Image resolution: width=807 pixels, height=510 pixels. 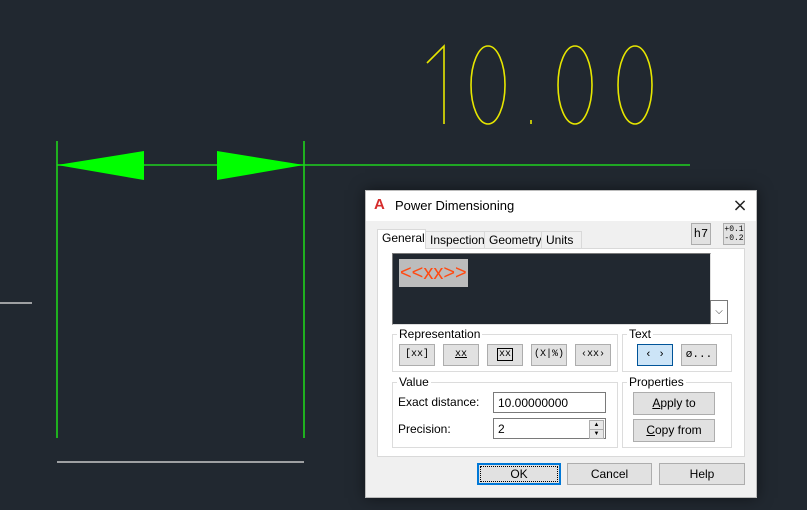 I want to click on fit-tolerance-button: h7, so click(x=701, y=234).